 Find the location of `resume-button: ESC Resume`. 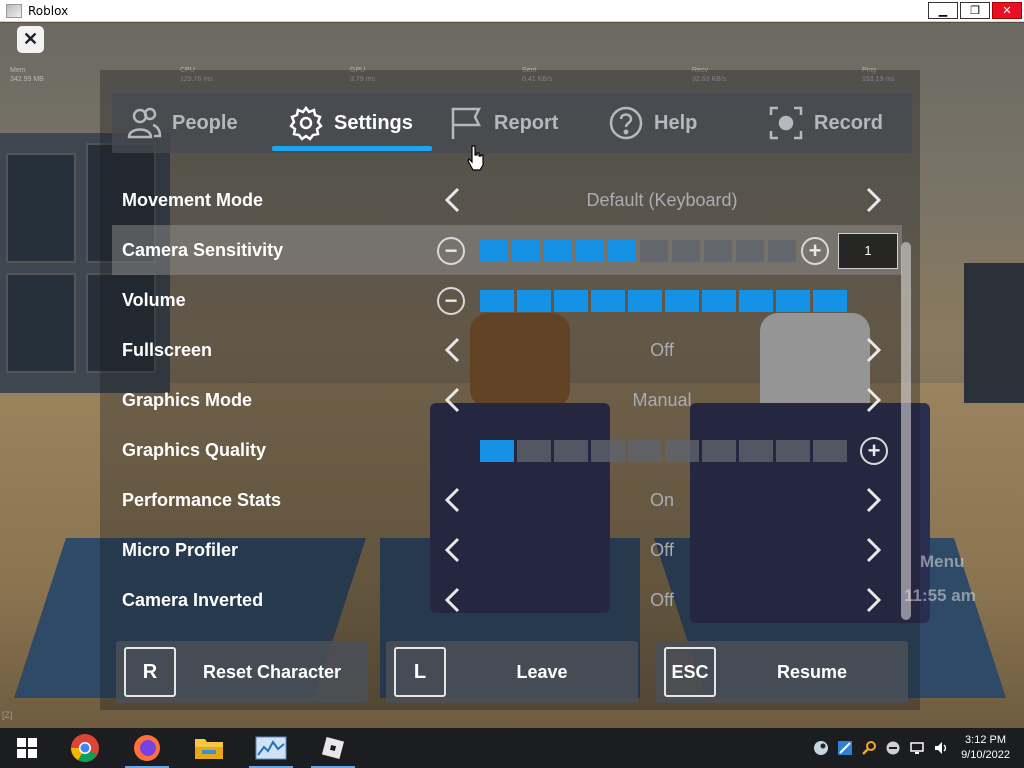

resume-button: ESC Resume is located at coordinates (782, 672).